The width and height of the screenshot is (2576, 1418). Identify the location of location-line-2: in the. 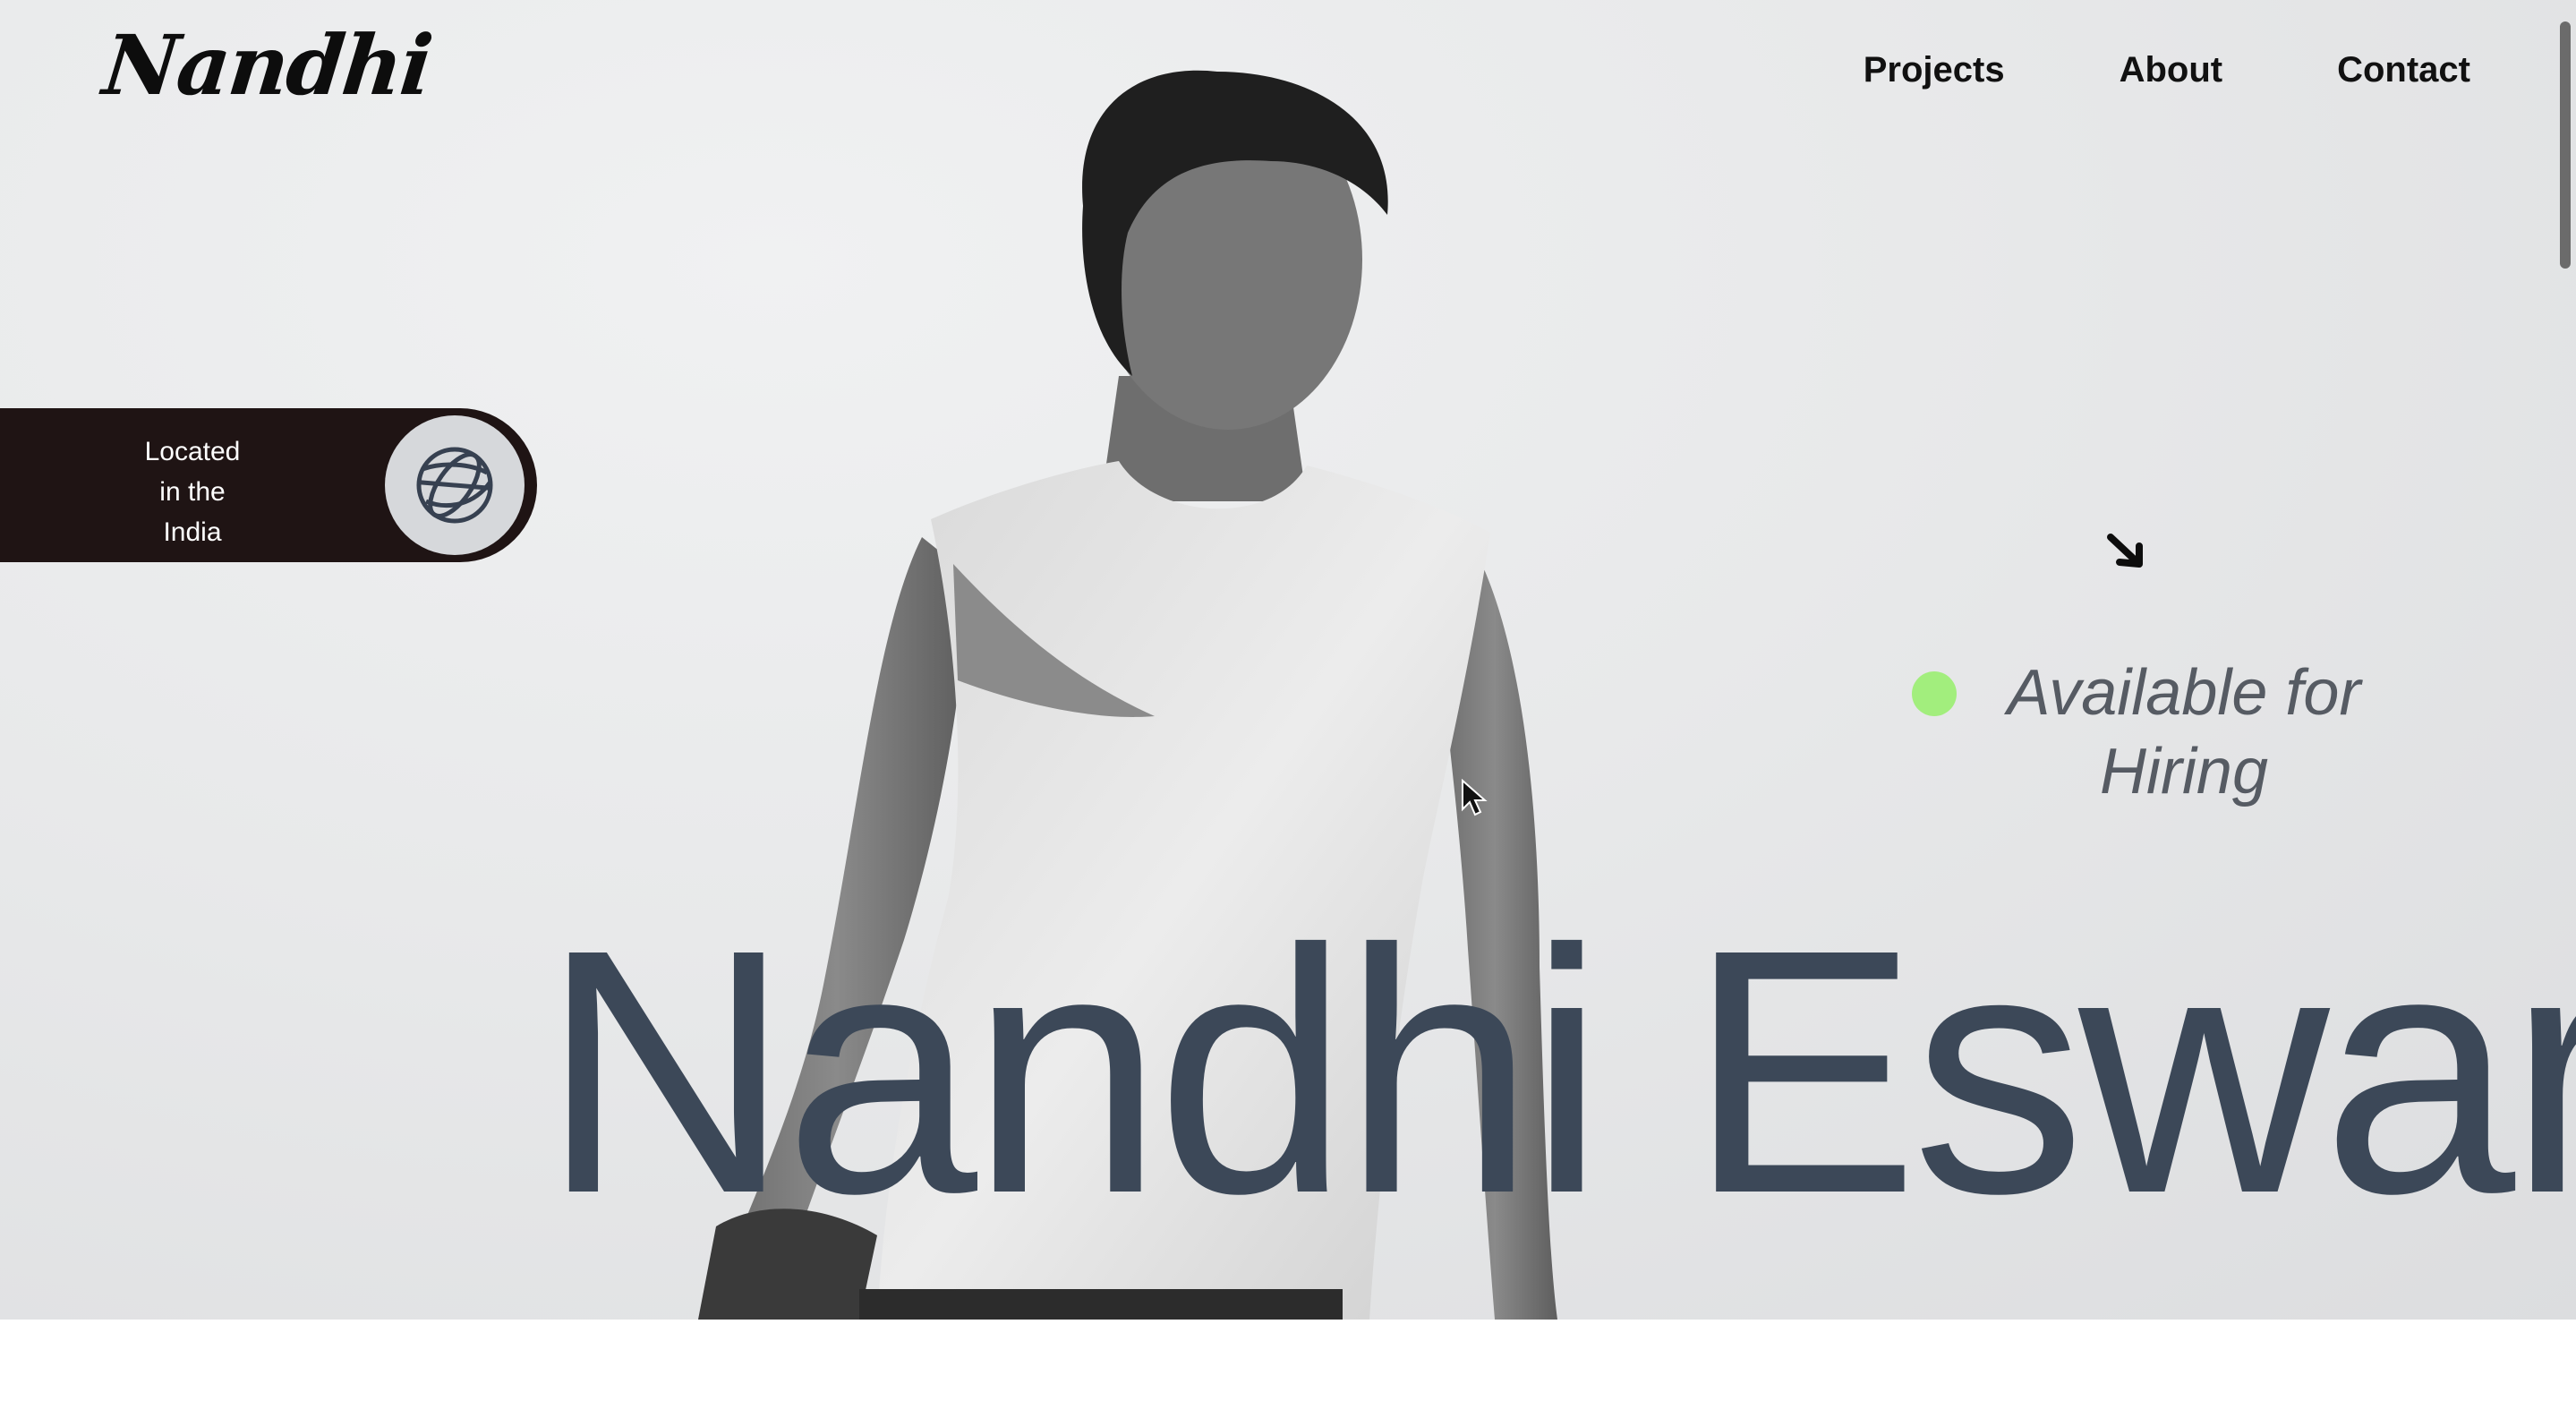
(192, 492).